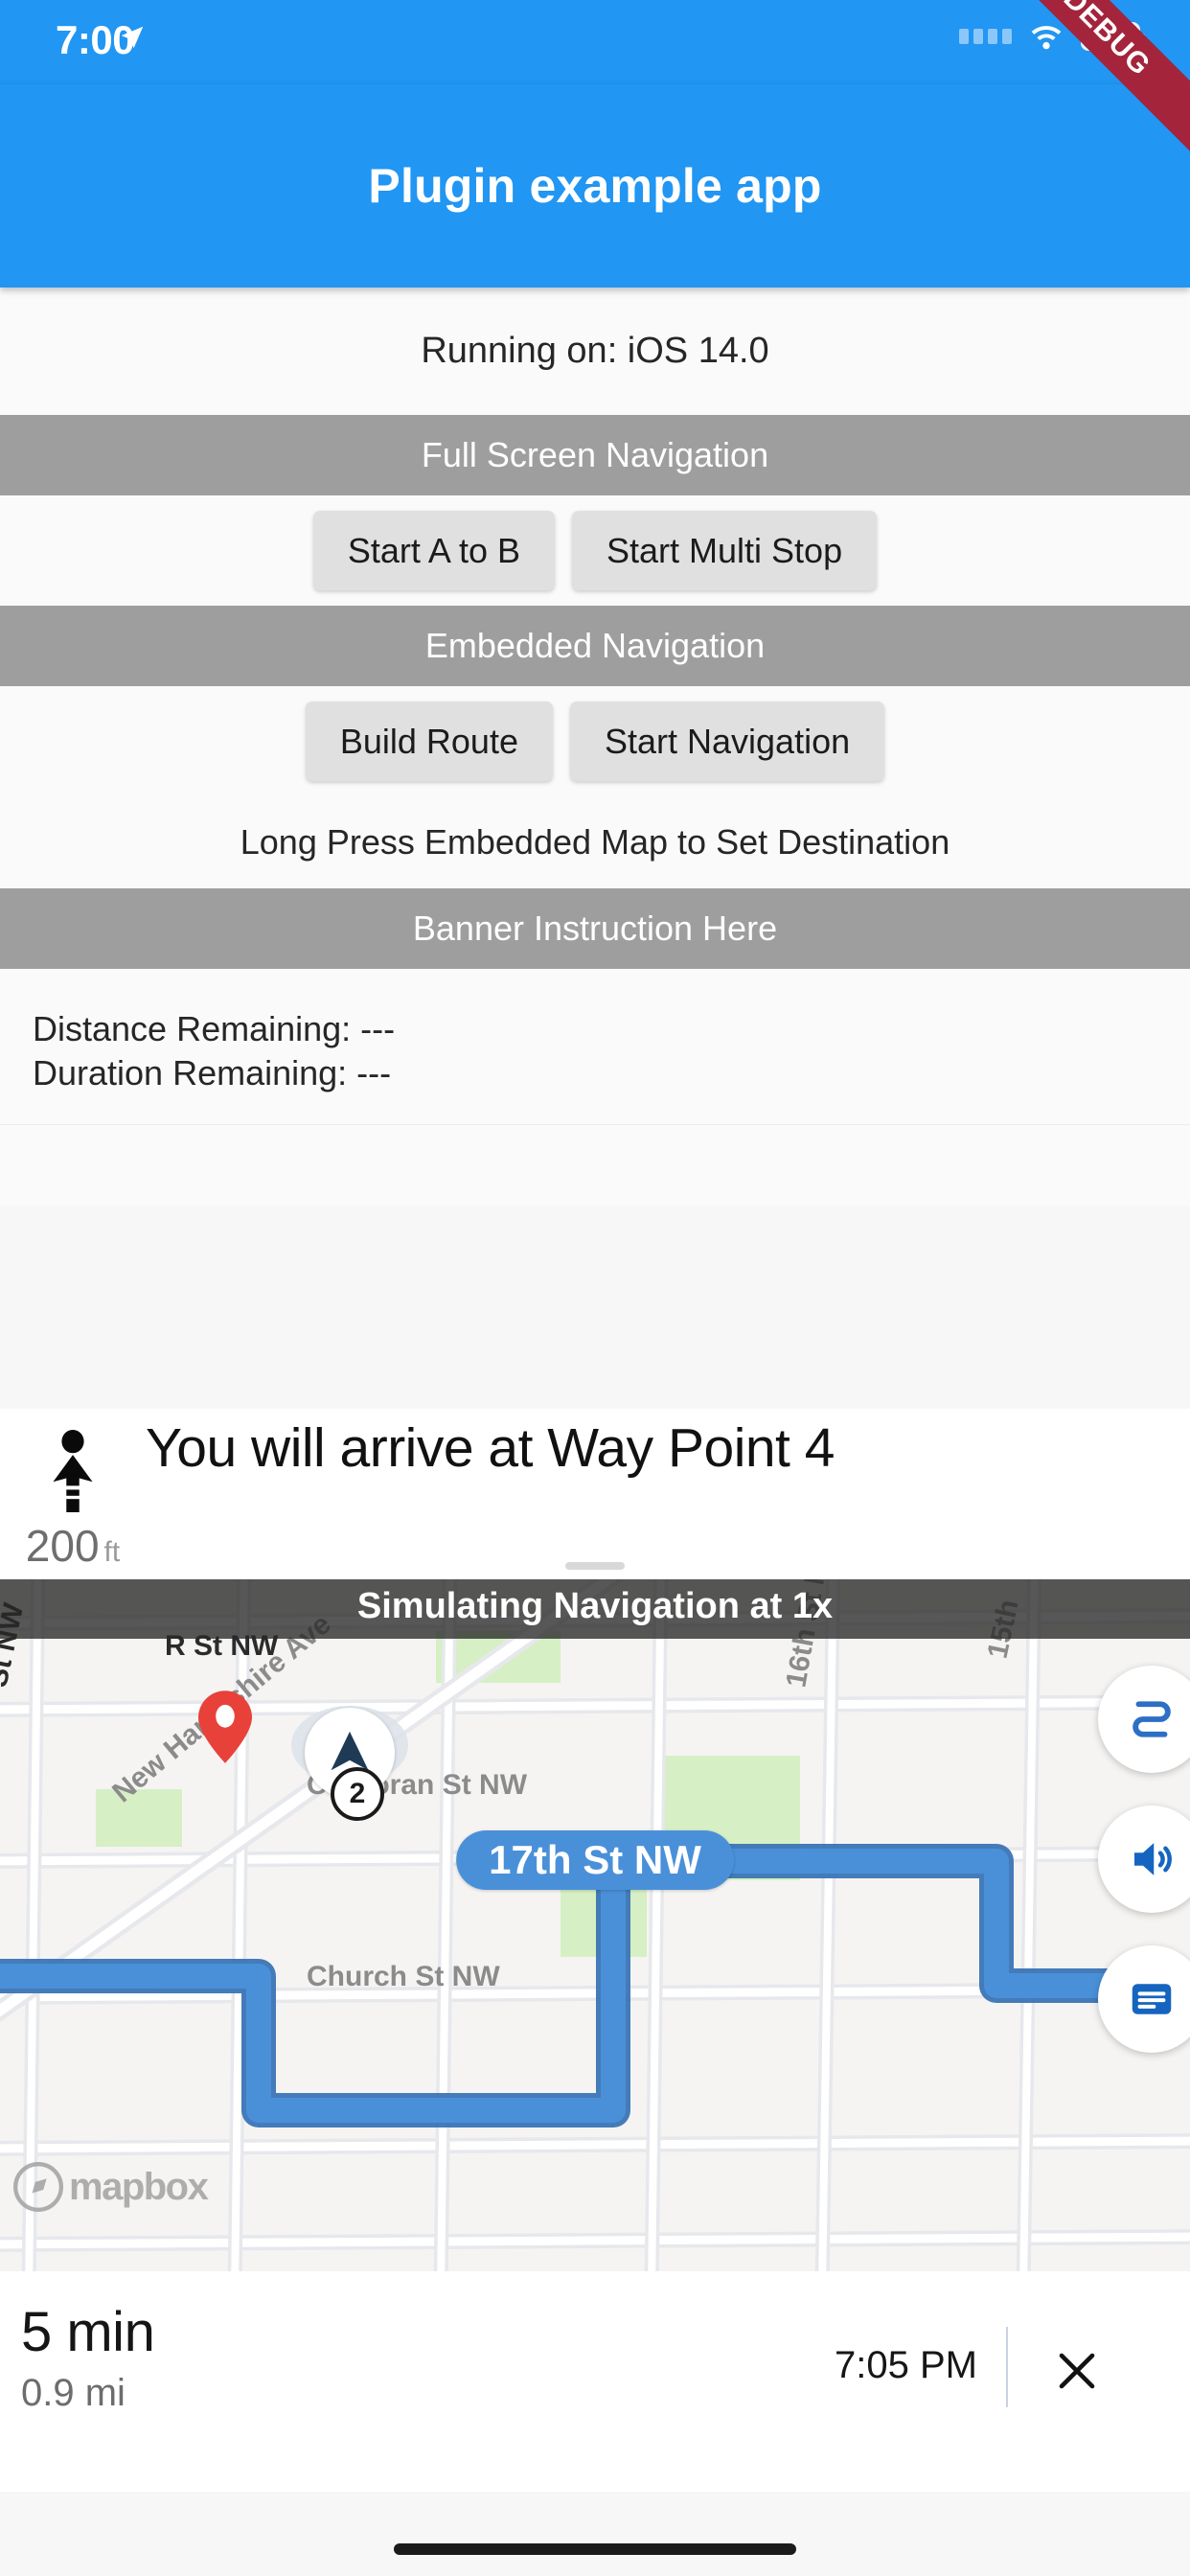 The width and height of the screenshot is (1190, 2576). Describe the element at coordinates (1152, 1999) in the screenshot. I see `feedback-icon` at that location.